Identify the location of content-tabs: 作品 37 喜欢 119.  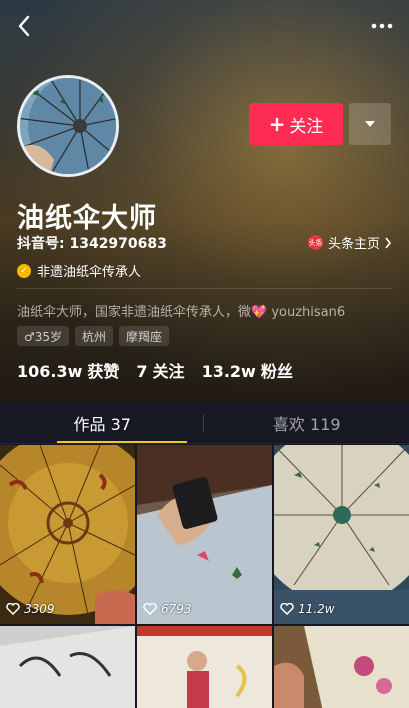
(204, 423).